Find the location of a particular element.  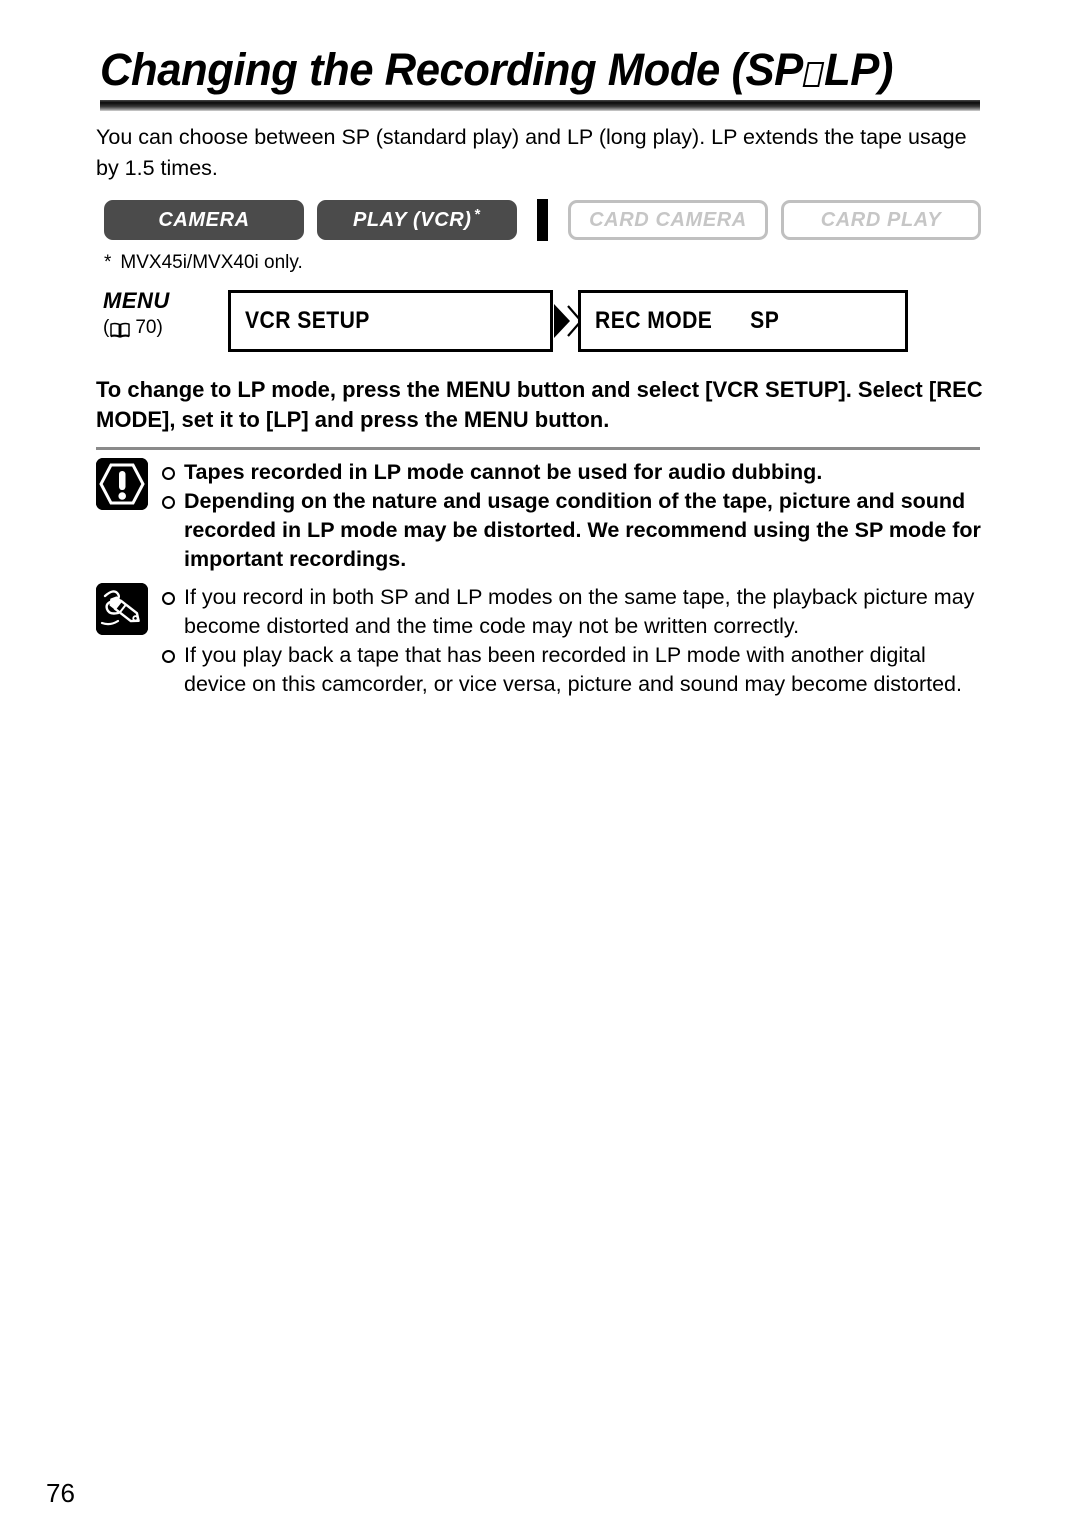

menu-illustration-row: MENU ( 70) VCR SETUP REC MODE SP is located at coordinates (540, 322).